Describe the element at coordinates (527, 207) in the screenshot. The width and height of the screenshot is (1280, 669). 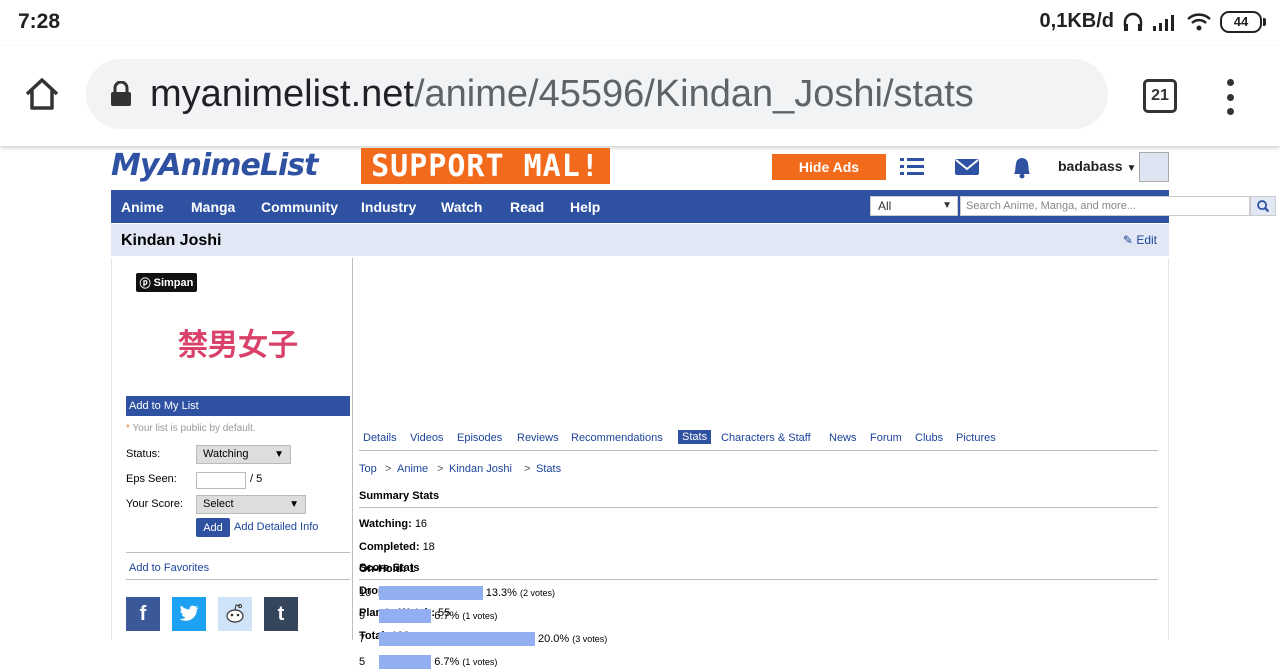
I see `nav-read: Read` at that location.